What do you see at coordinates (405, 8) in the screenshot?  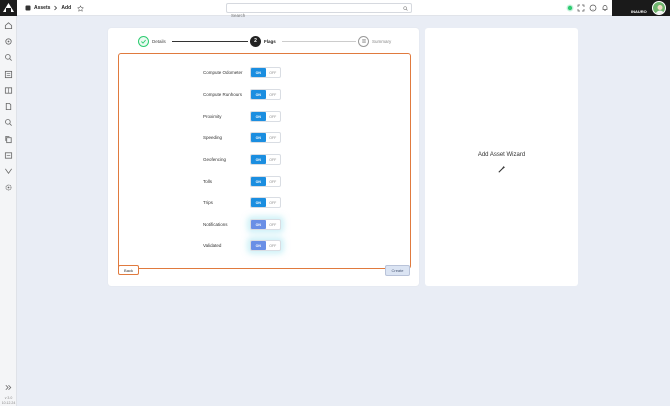 I see `search-icon` at bounding box center [405, 8].